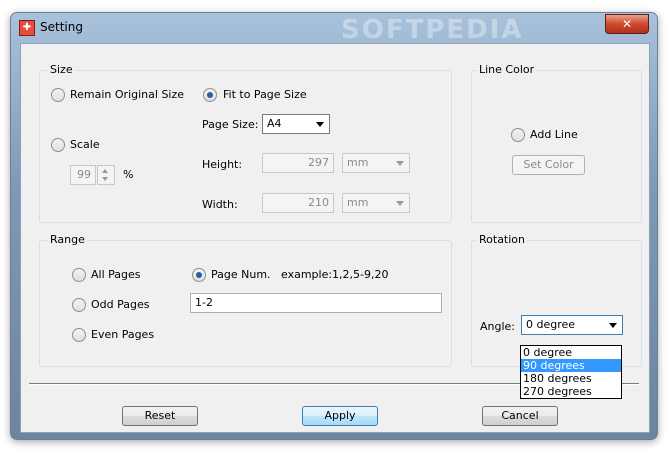 The width and height of the screenshot is (669, 456). I want to click on page-num-input: 1-2, so click(316, 303).